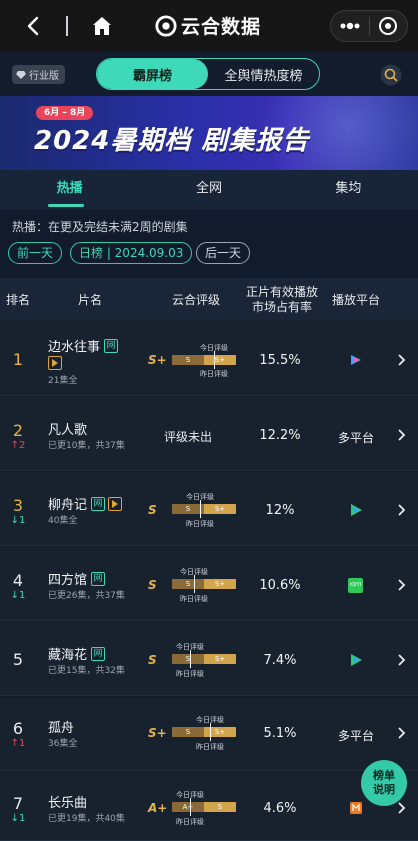 This screenshot has height=841, width=418. I want to click on table-row: 1 边水往事网 21集全 S+ 今日评级 S S+ 昨日评级 15.5%, so click(209, 358).